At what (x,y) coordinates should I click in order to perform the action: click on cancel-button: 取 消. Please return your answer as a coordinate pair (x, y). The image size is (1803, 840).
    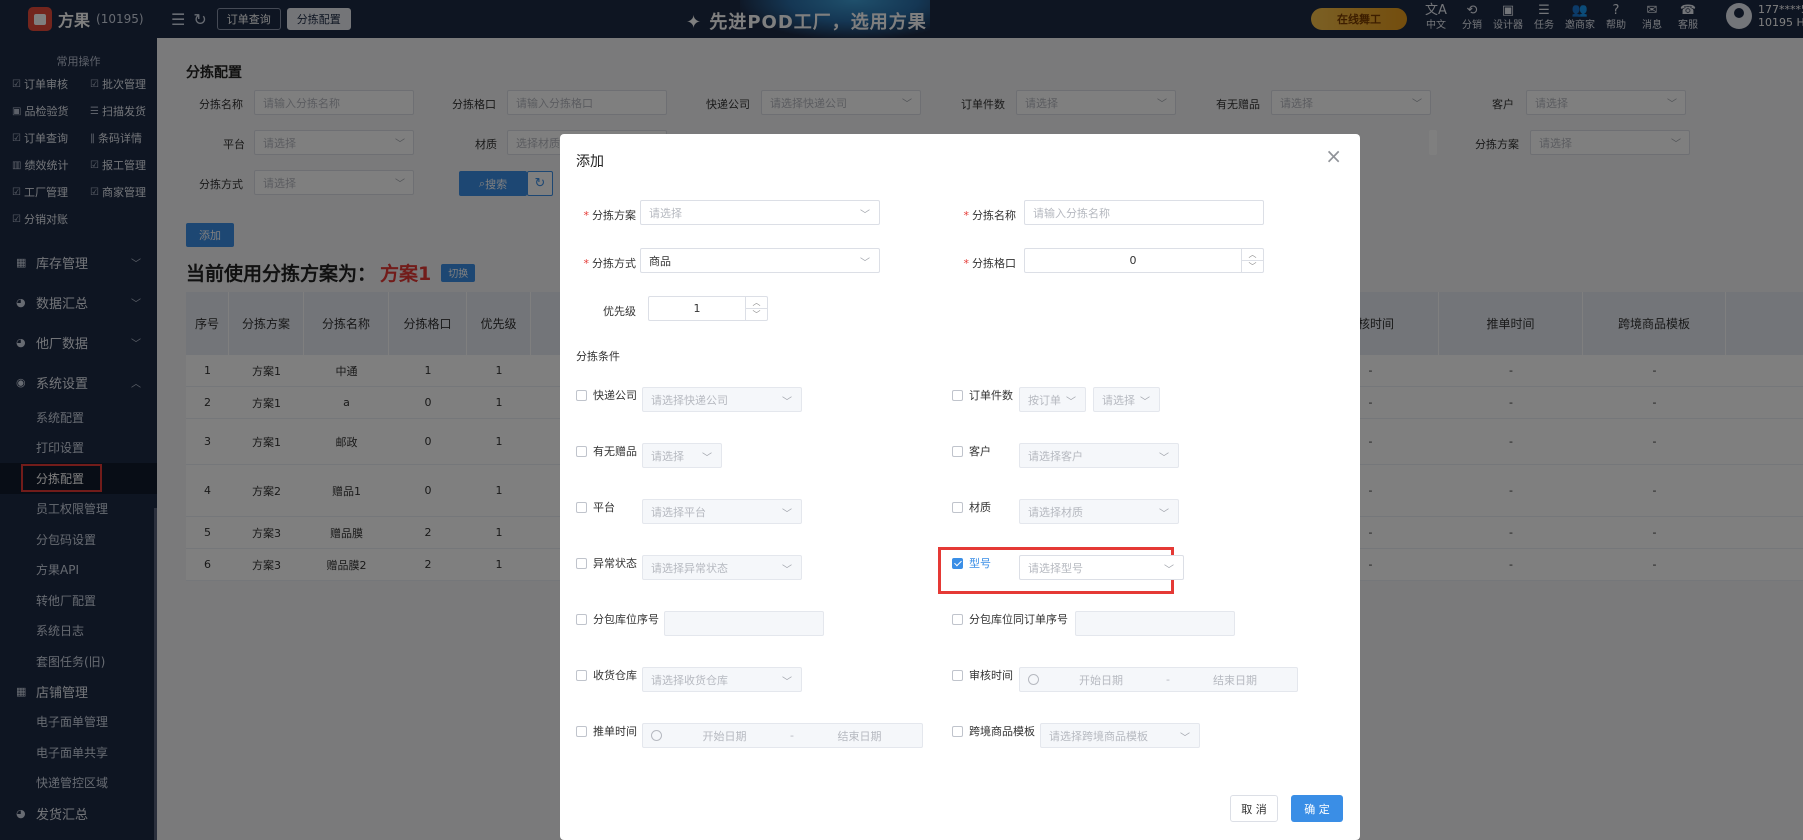
    Looking at the image, I should click on (1254, 808).